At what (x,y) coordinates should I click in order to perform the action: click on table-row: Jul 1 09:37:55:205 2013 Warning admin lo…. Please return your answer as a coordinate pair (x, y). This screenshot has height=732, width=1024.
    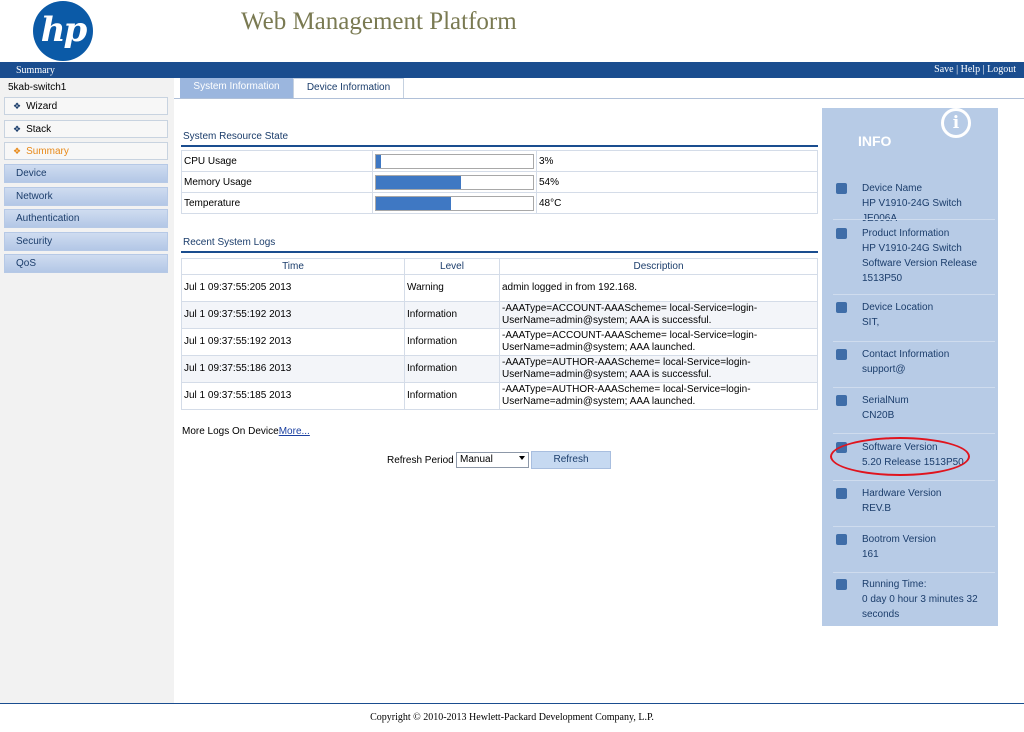
    Looking at the image, I should click on (499, 288).